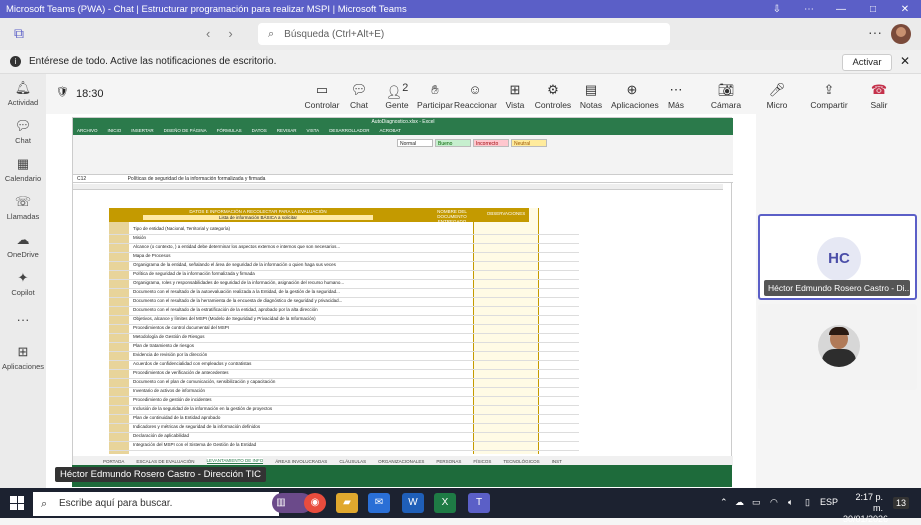 Image resolution: width=921 pixels, height=525 pixels. Describe the element at coordinates (185, 130) in the screenshot. I see `excel-tab: DISEÑO DE PÁGINA` at that location.